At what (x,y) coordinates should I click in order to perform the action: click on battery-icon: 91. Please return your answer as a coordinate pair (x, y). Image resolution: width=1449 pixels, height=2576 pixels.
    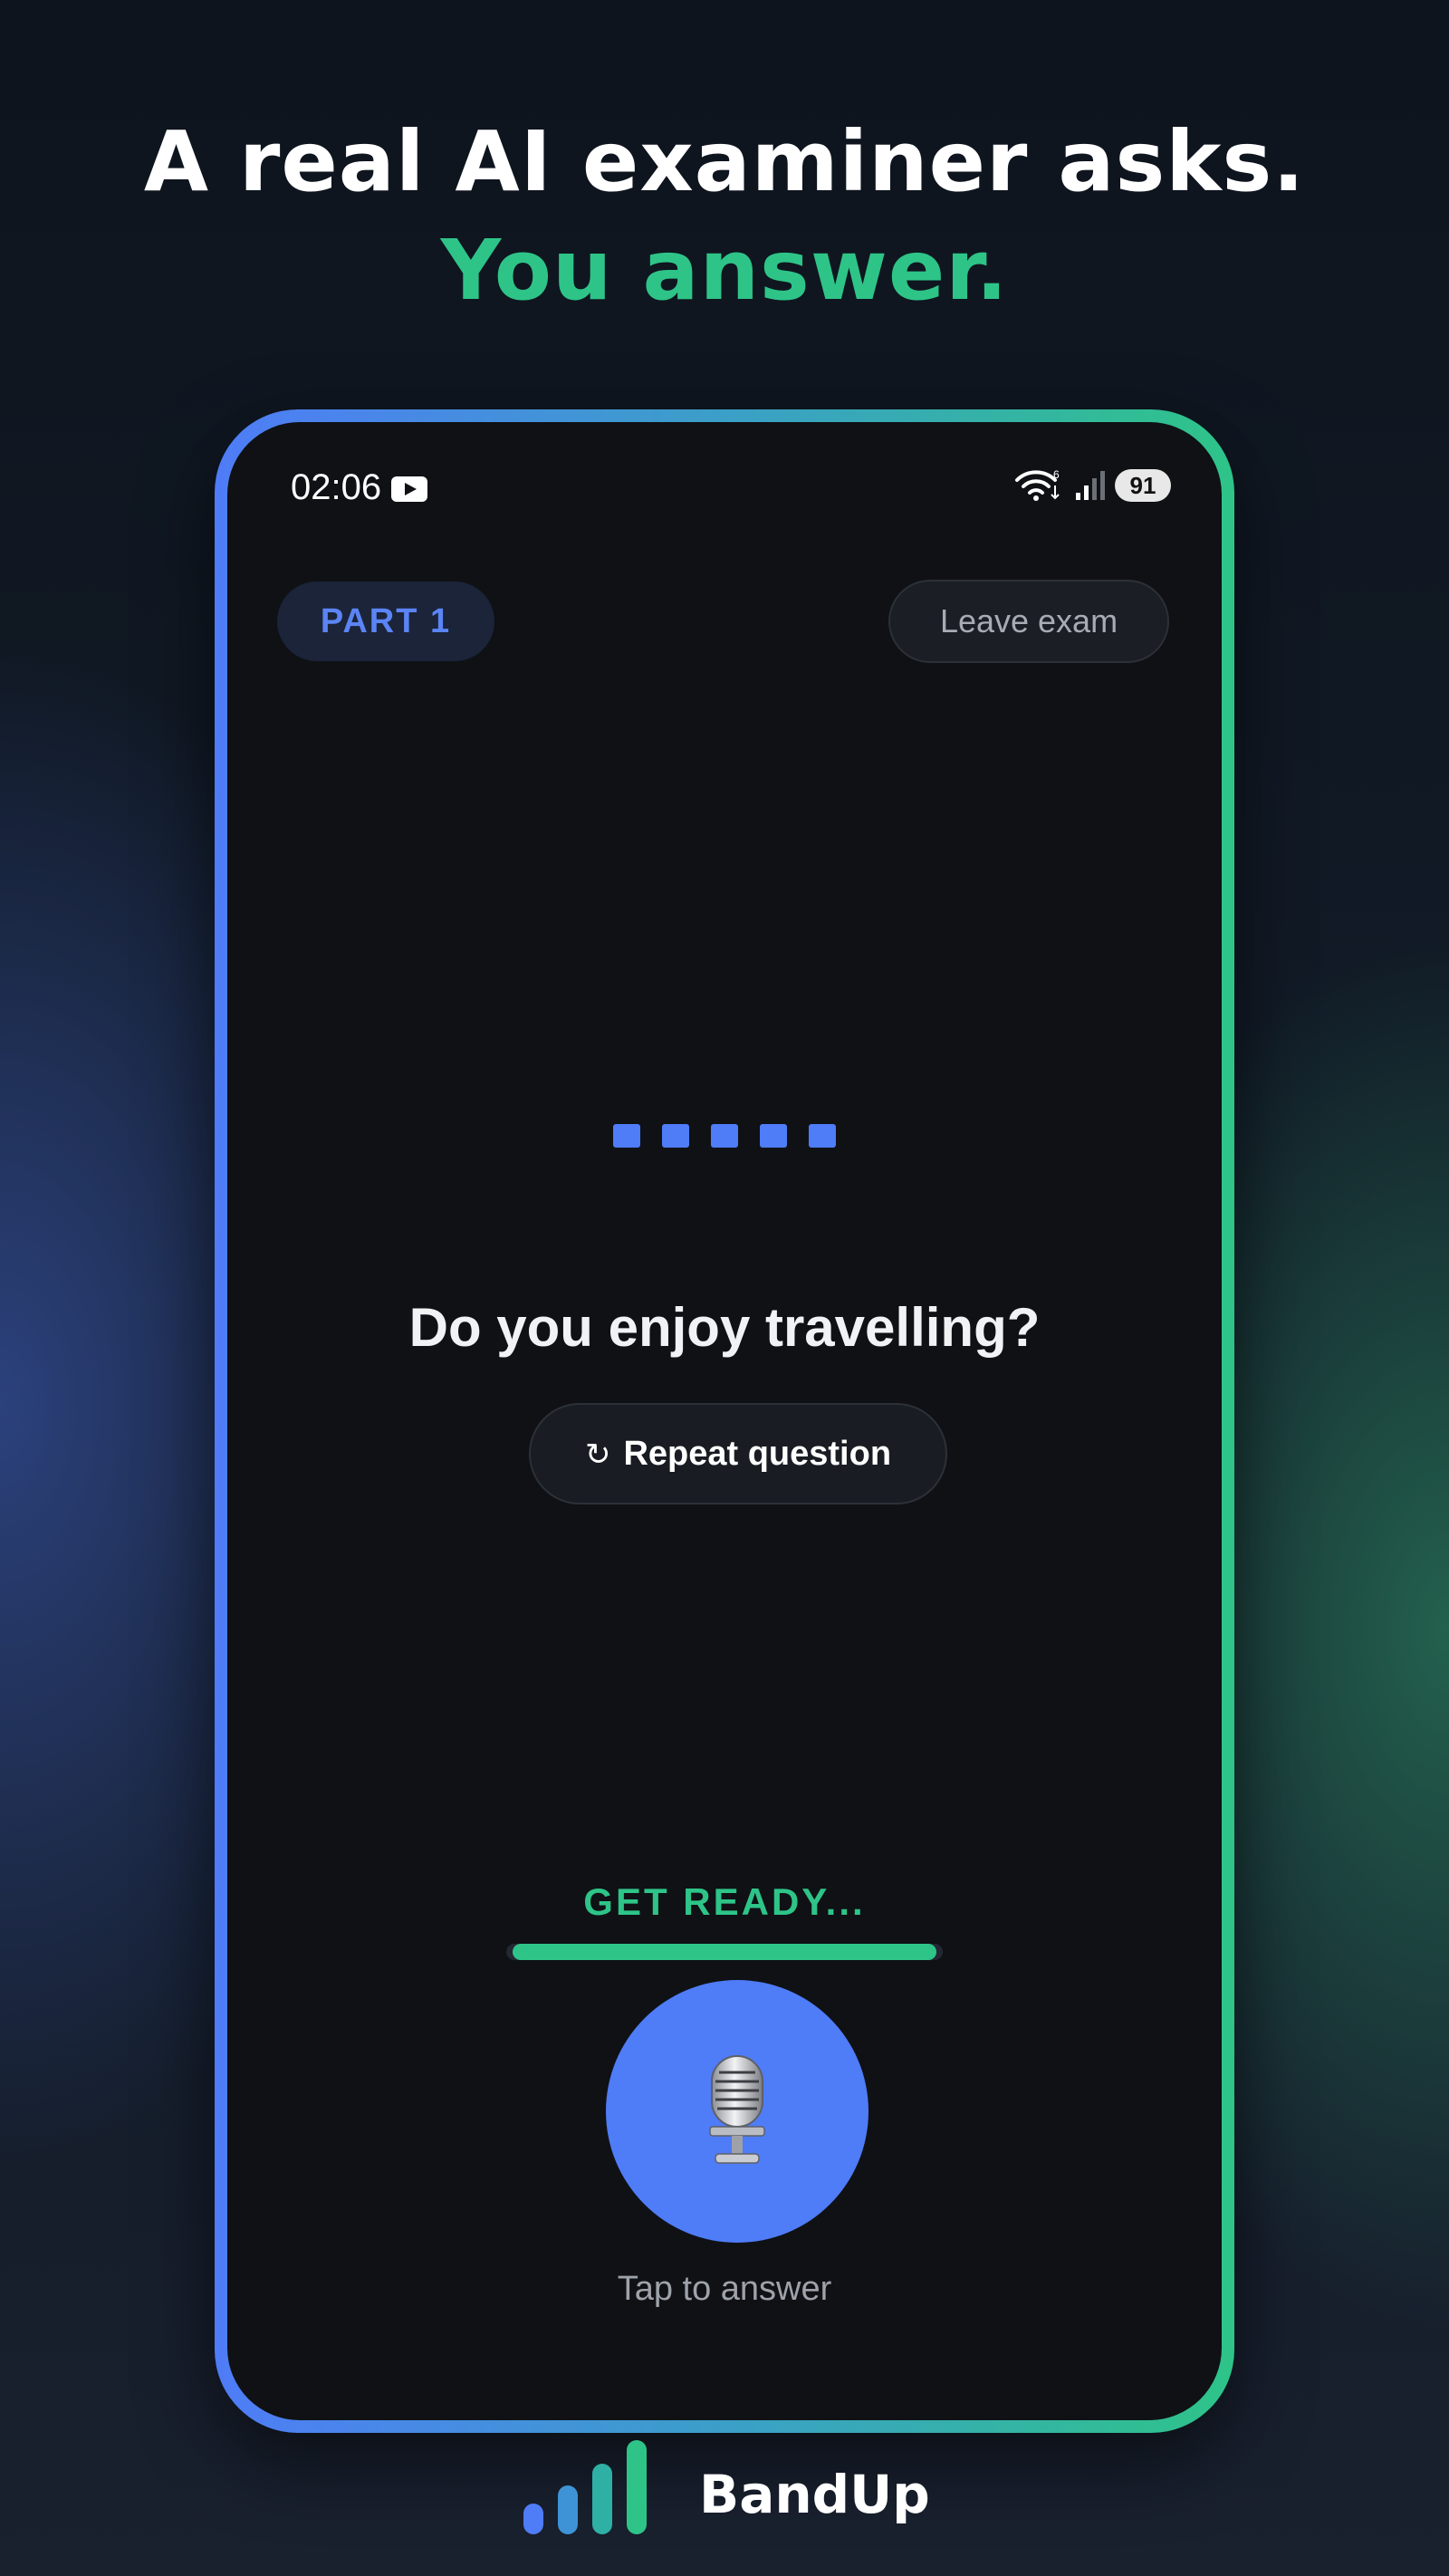
    Looking at the image, I should click on (1143, 485).